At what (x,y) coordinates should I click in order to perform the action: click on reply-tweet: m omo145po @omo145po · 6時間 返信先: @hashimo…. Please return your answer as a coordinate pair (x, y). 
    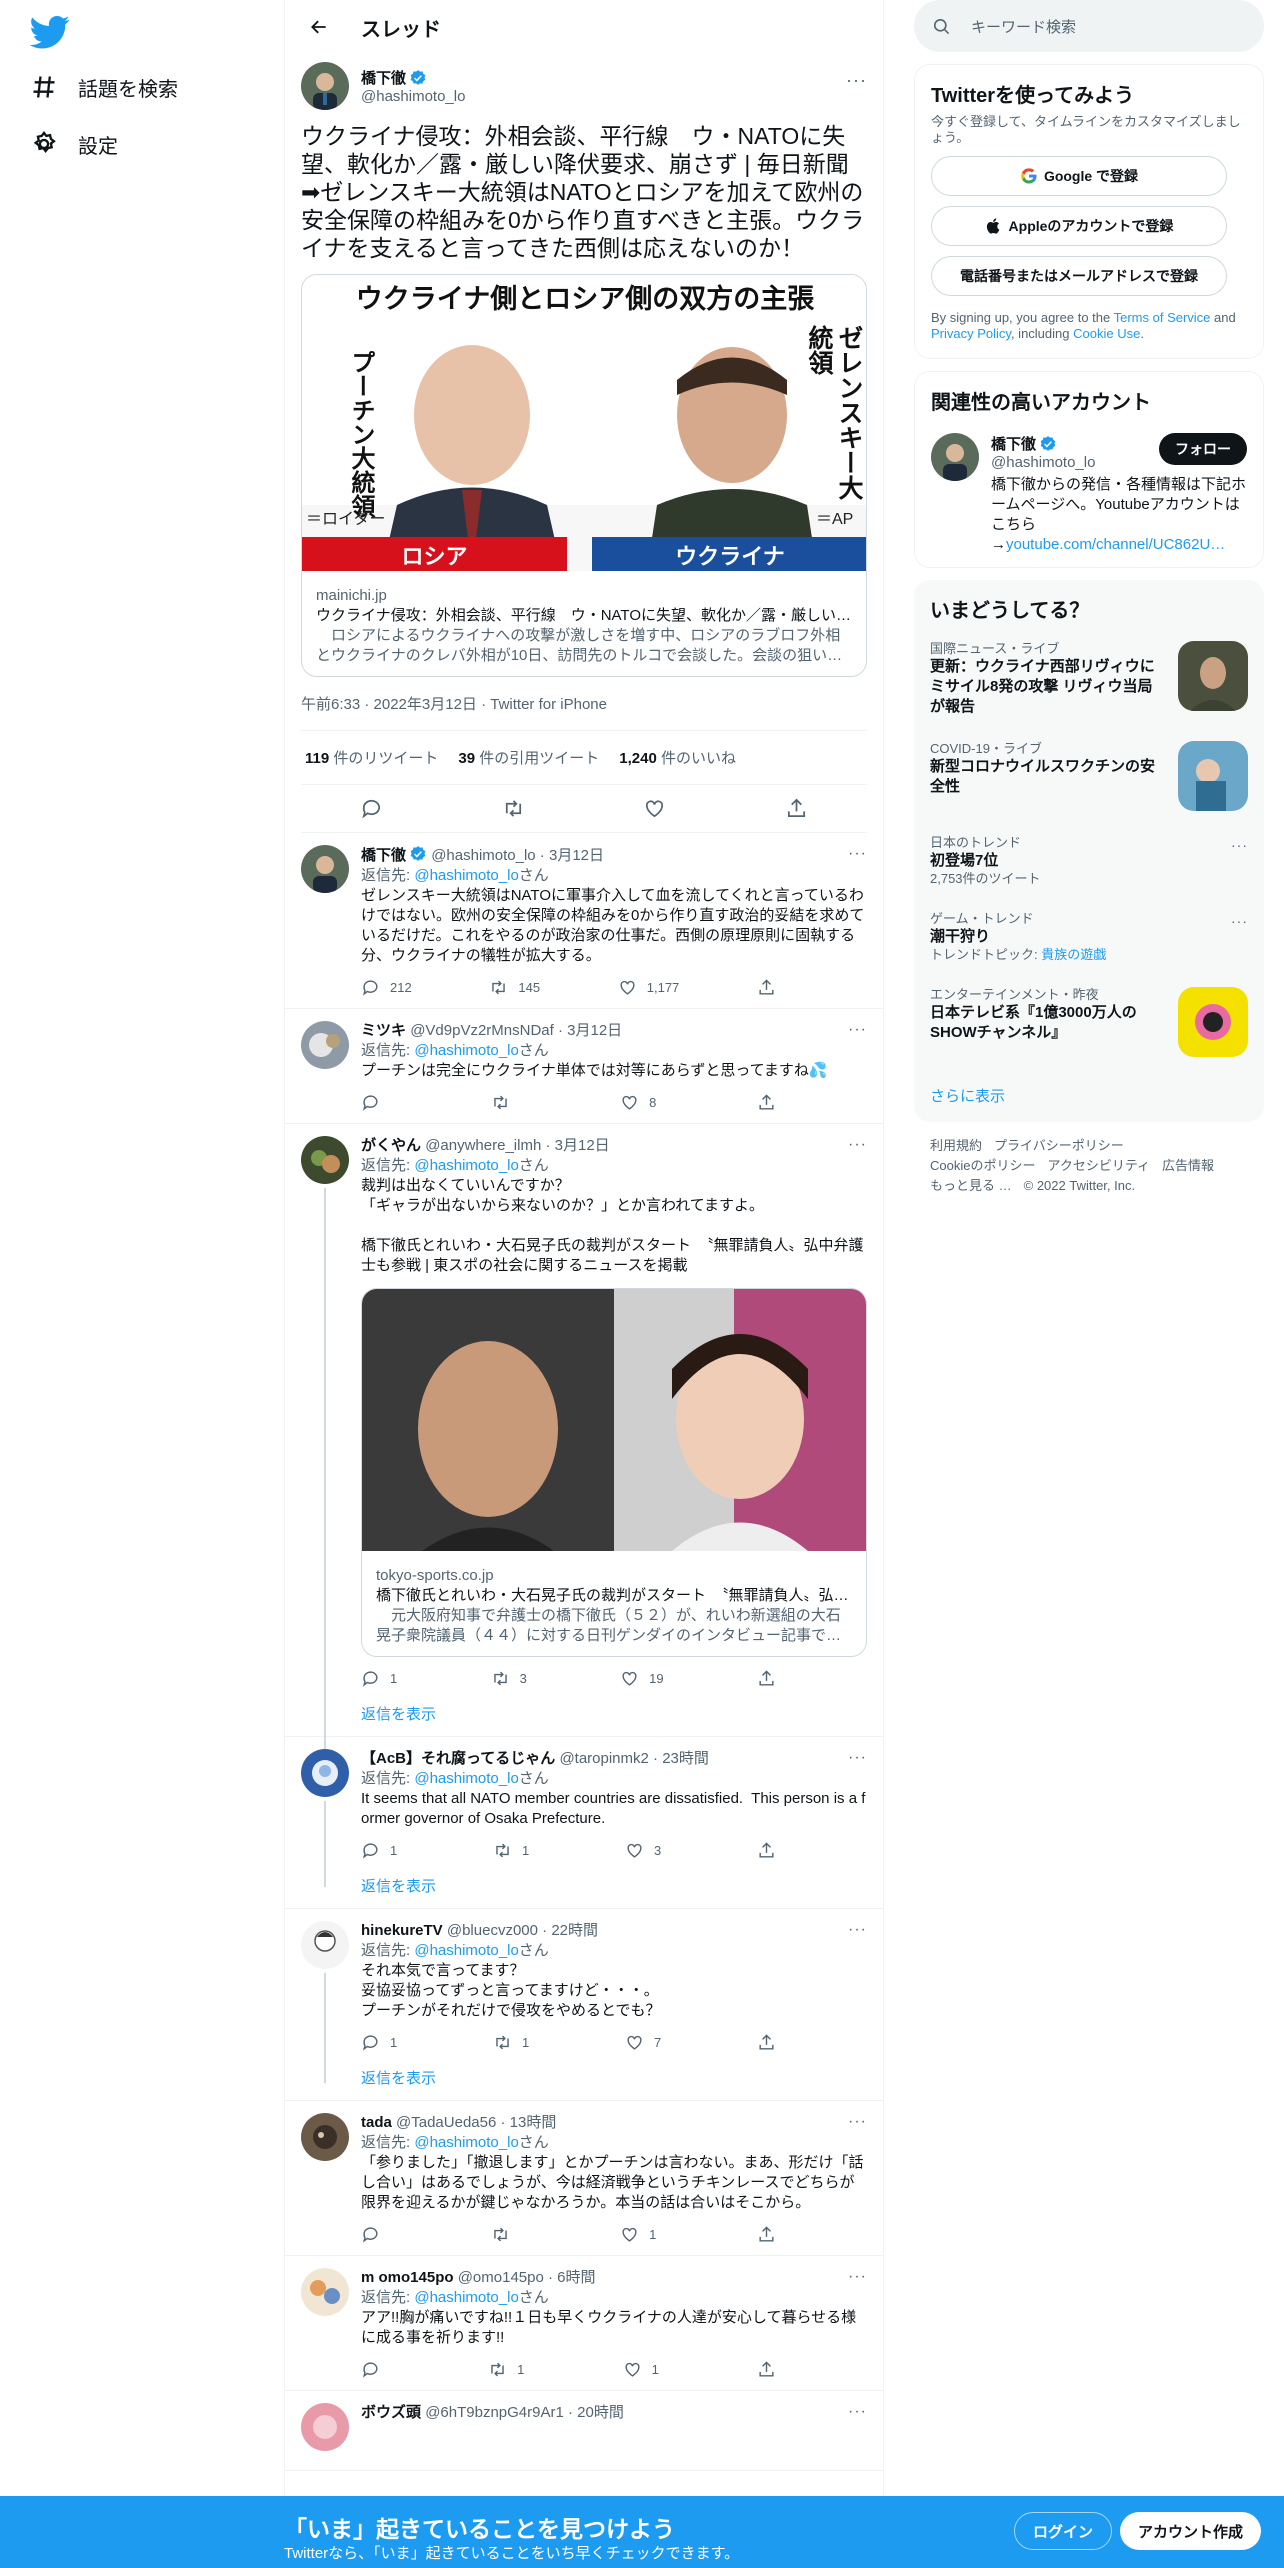
    Looking at the image, I should click on (584, 2323).